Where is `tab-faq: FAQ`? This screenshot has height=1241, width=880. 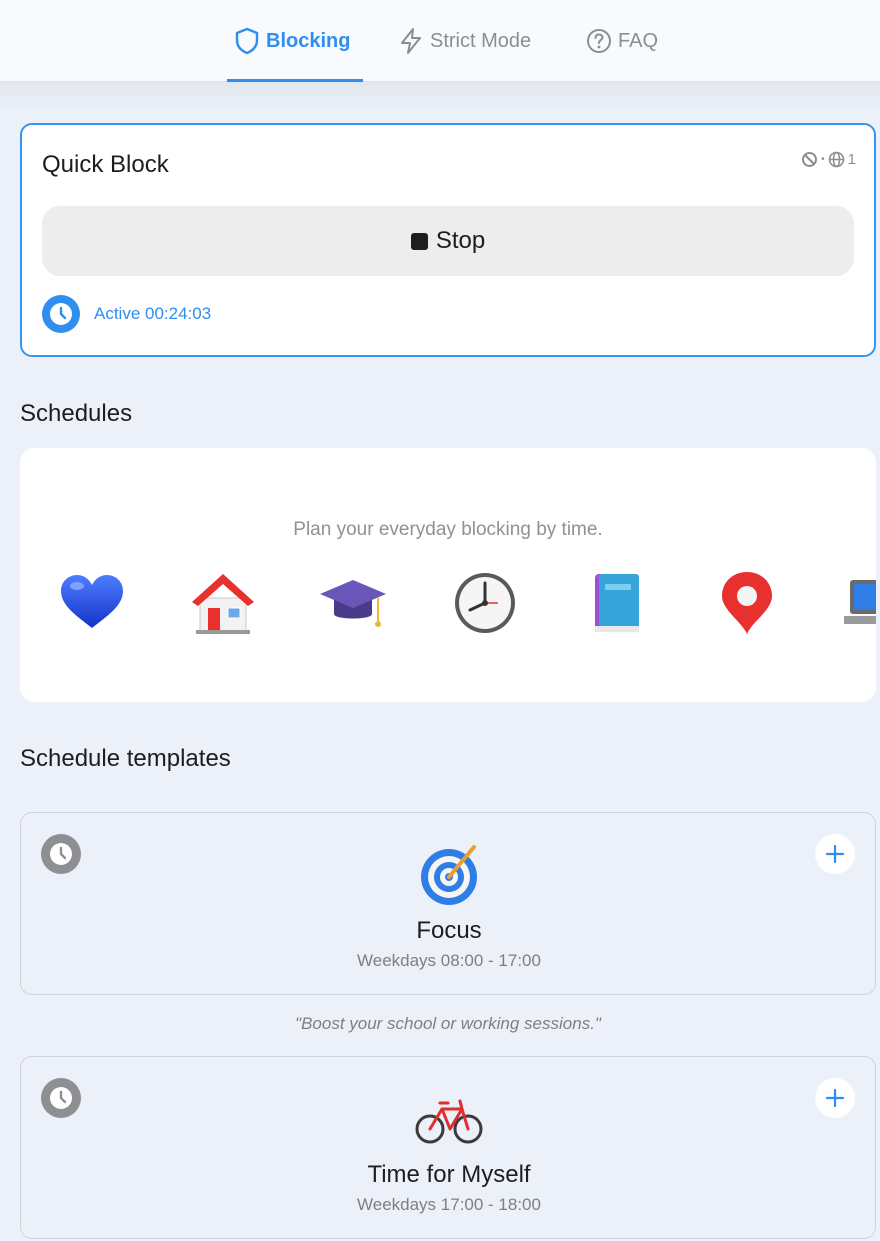
tab-faq: FAQ is located at coordinates (622, 41).